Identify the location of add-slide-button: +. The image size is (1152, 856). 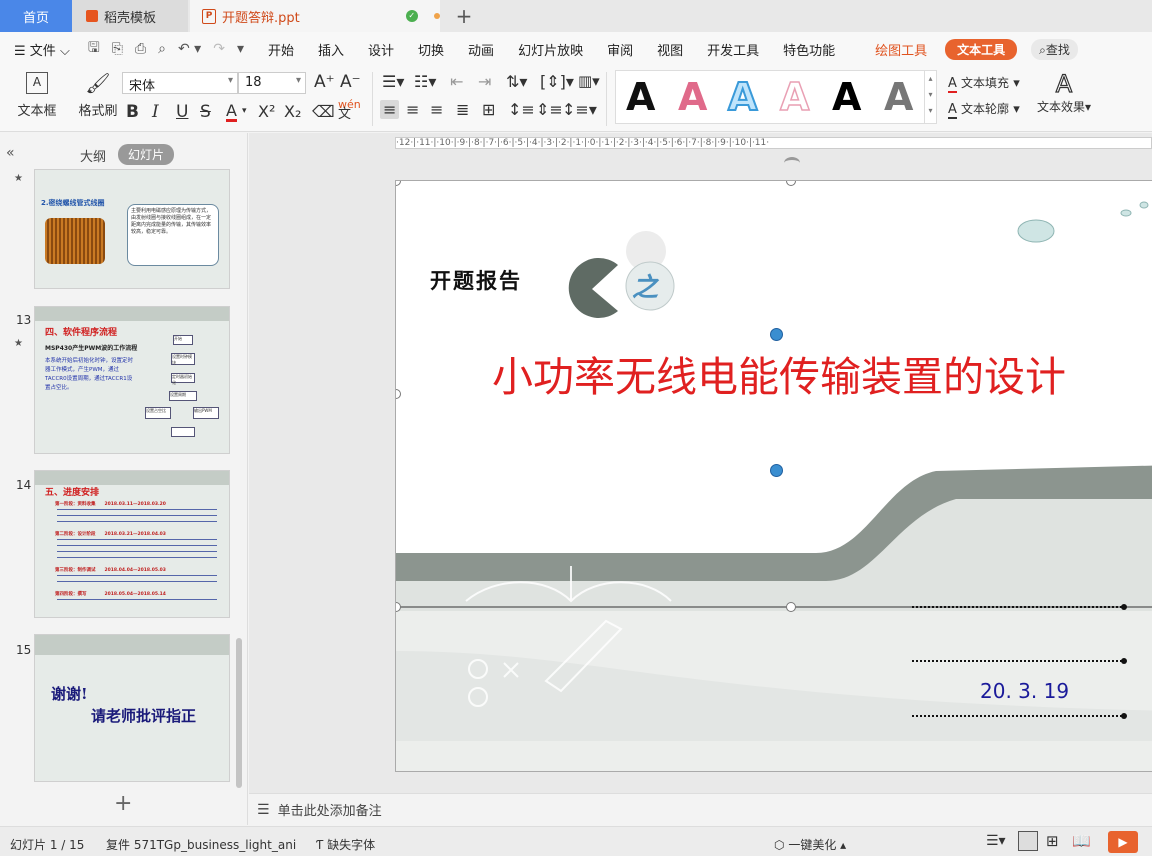
(123, 803).